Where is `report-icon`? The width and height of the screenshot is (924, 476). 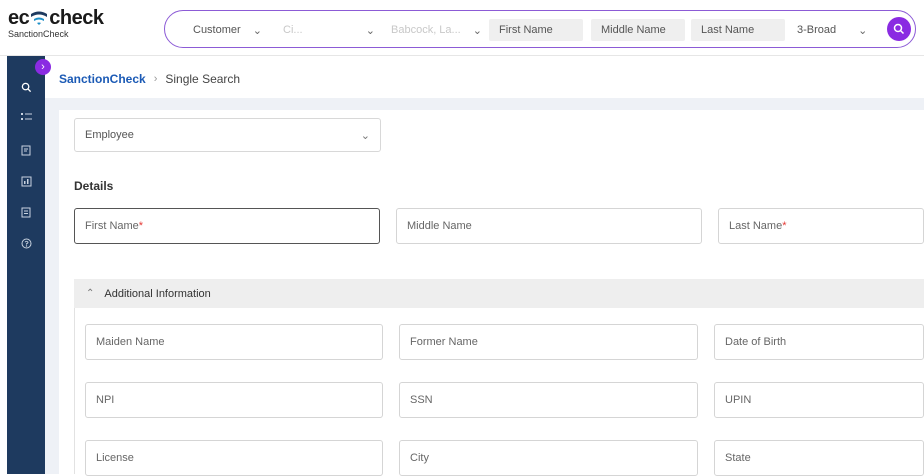
report-icon is located at coordinates (26, 150).